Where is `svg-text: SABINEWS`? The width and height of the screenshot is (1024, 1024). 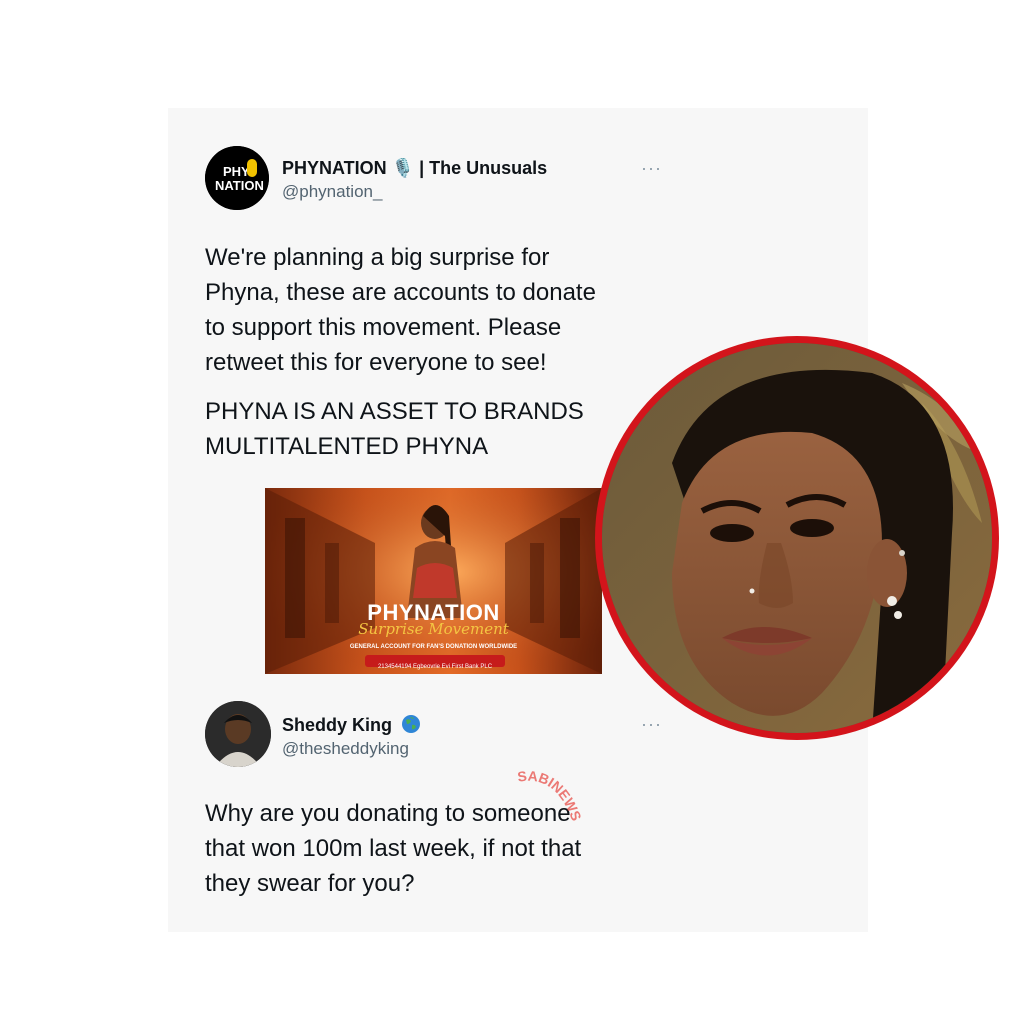
svg-text: SABINEWS is located at coordinates (550, 795).